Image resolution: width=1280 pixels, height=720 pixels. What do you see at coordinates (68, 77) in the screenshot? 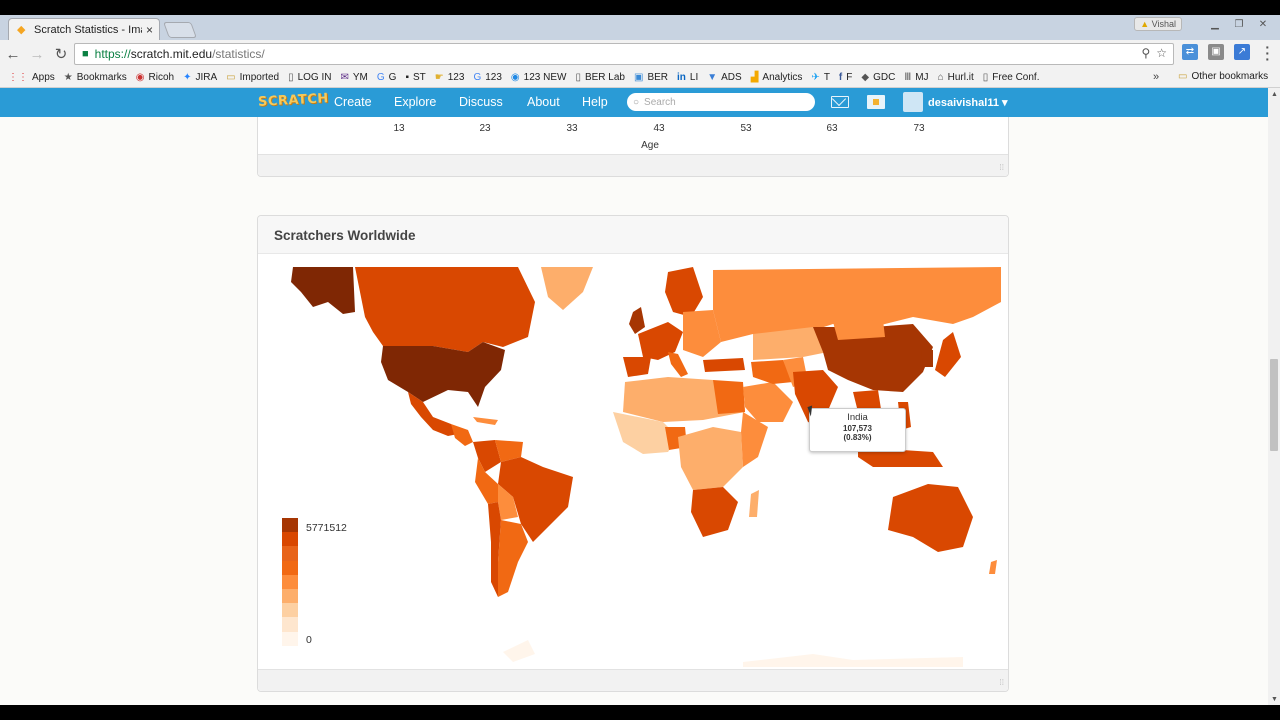
I see `star-icon: ★` at bounding box center [68, 77].